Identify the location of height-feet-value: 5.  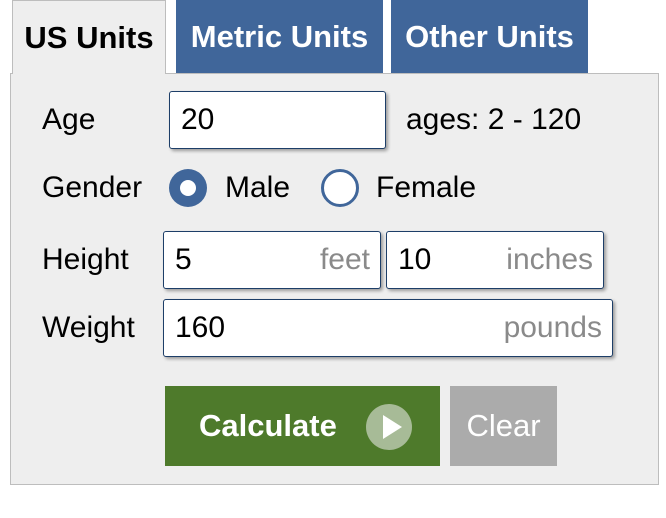
(183, 259).